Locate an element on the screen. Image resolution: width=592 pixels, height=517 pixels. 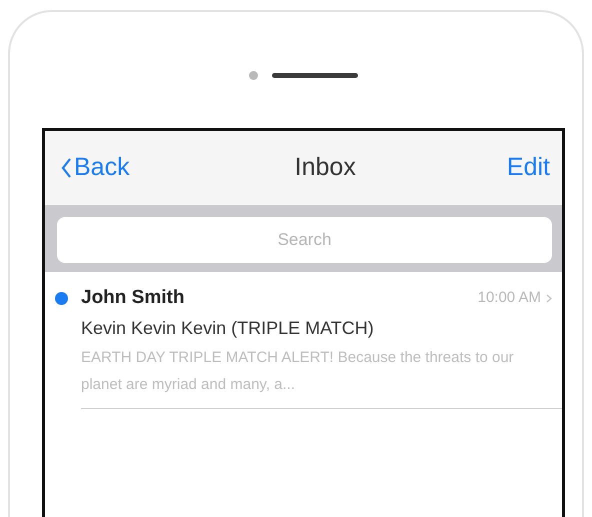
sender-name: John Smith is located at coordinates (133, 298).